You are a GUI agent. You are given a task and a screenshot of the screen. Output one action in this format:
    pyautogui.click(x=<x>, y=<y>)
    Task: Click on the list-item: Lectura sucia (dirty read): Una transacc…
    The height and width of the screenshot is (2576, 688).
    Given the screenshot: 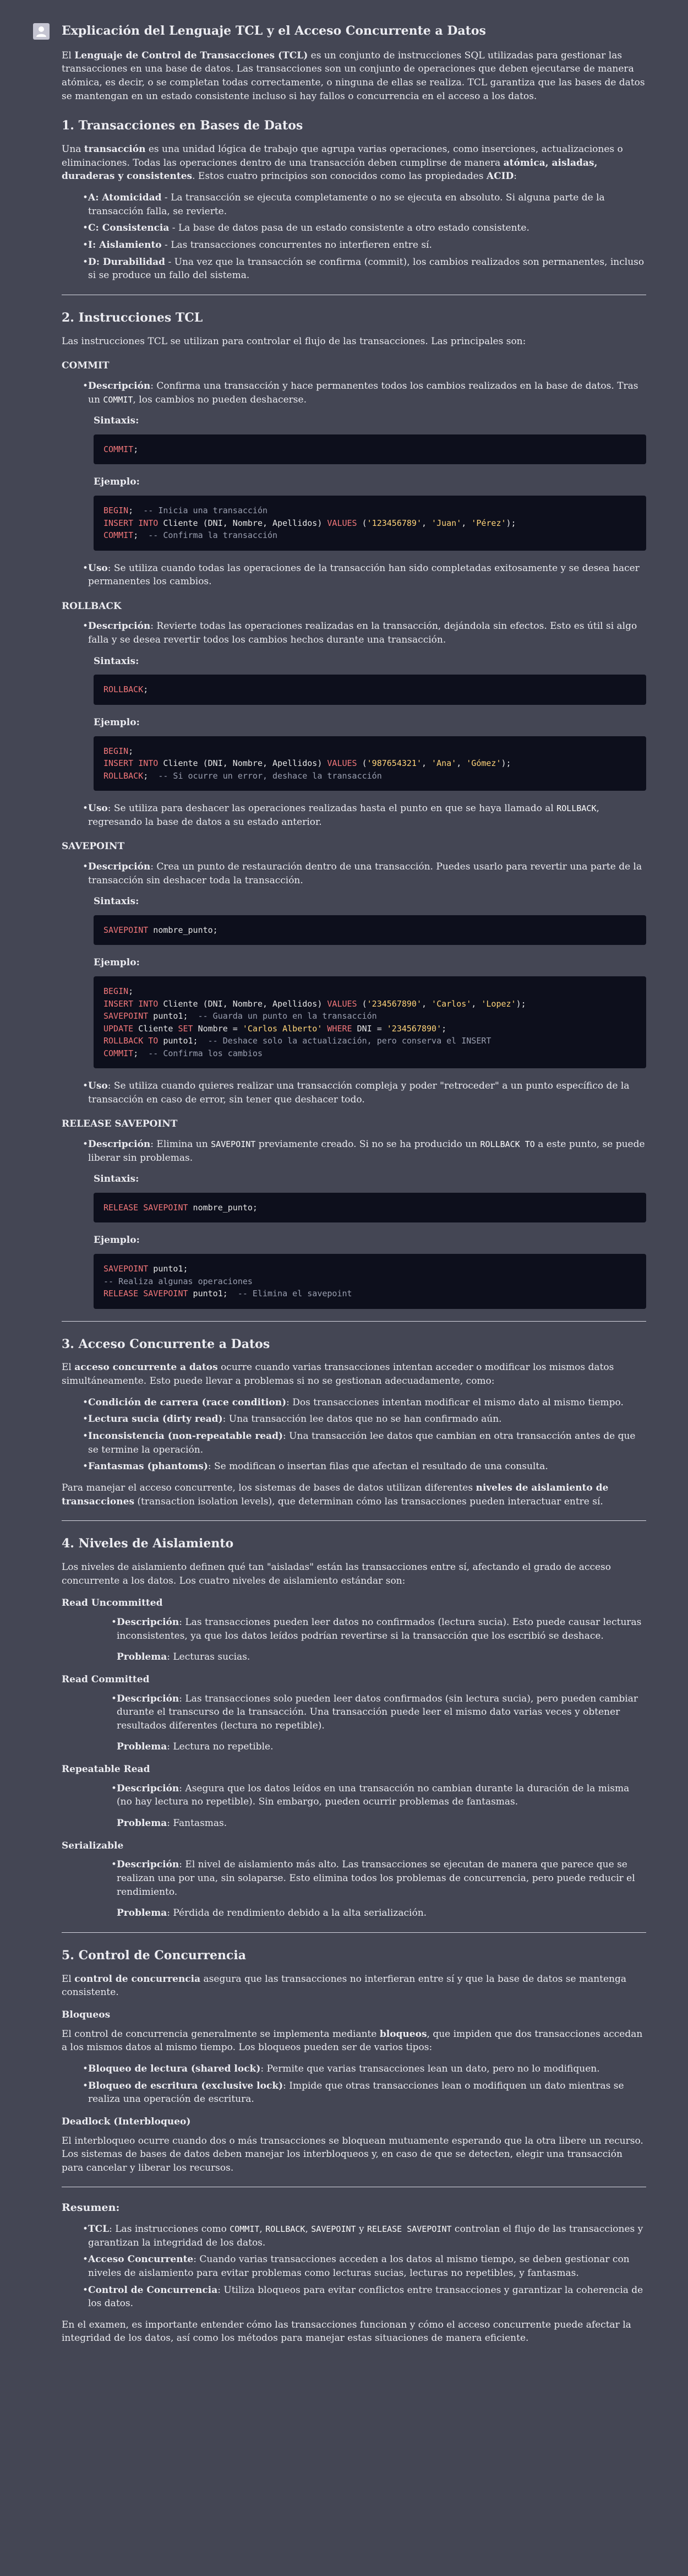 What is the action you would take?
    pyautogui.click(x=364, y=1419)
    